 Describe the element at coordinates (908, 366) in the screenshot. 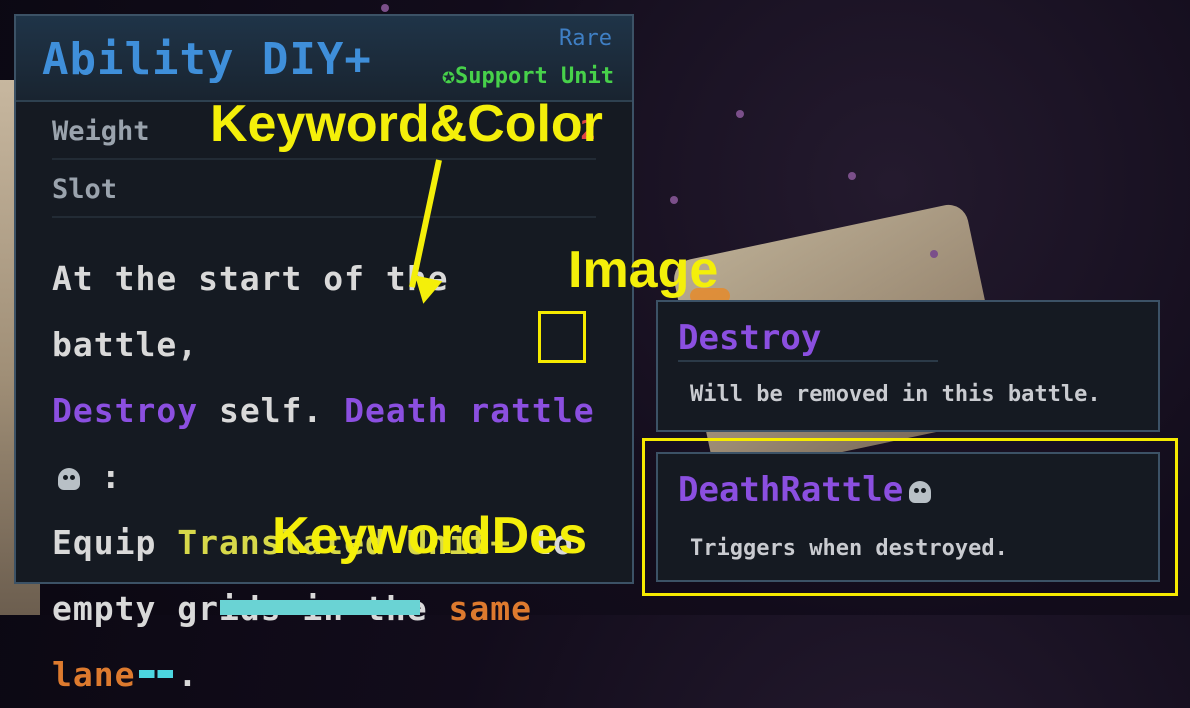

I see `tooltip-destroy: Destroy Will be removed in this battle.` at that location.